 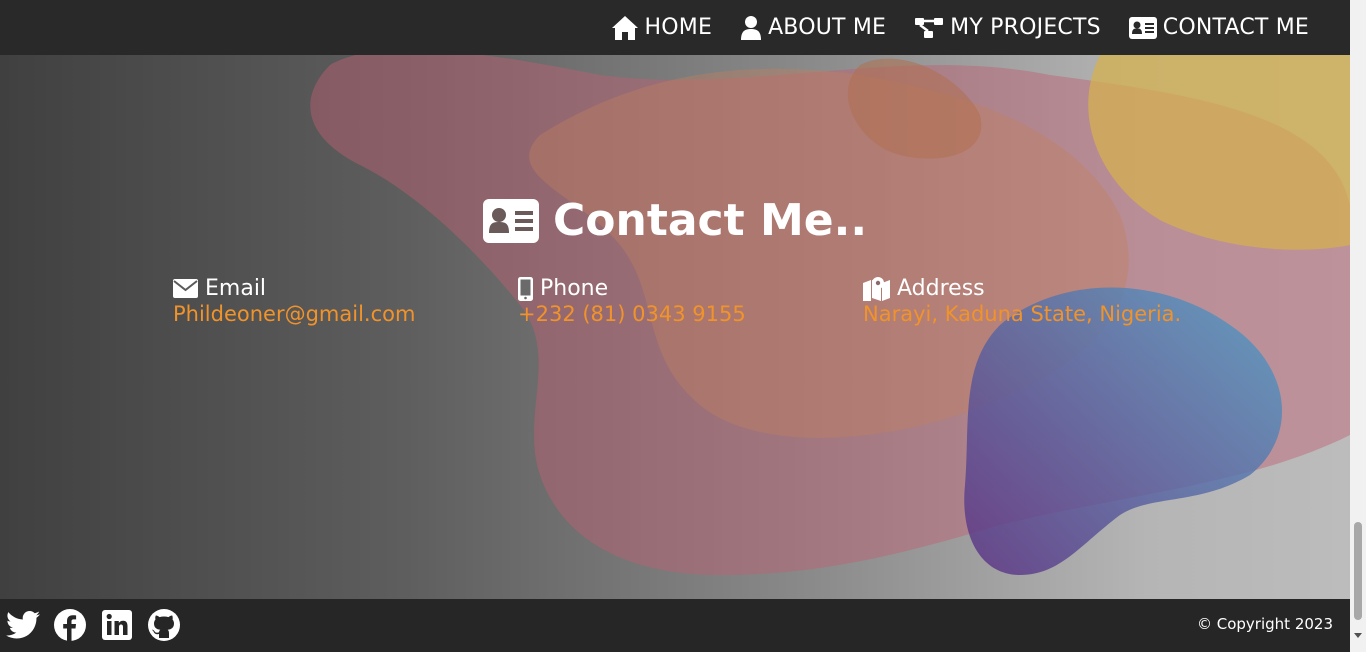 I want to click on page-scrollbar, so click(x=1358, y=326).